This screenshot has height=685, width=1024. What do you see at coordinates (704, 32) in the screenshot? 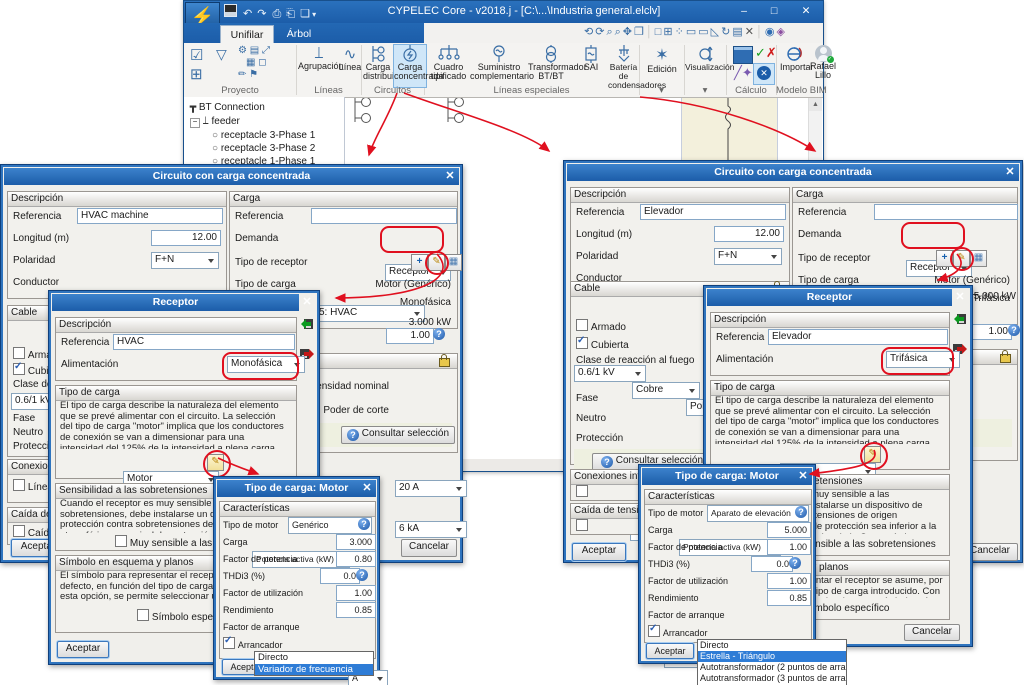
I see `bar2-icon: ▭` at bounding box center [704, 32].